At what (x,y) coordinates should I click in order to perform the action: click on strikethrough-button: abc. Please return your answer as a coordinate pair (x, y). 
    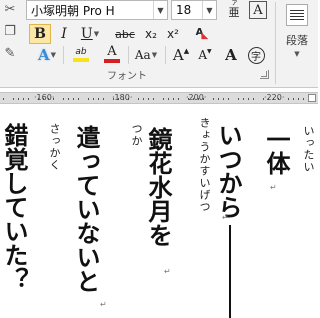
    Looking at the image, I should click on (125, 34).